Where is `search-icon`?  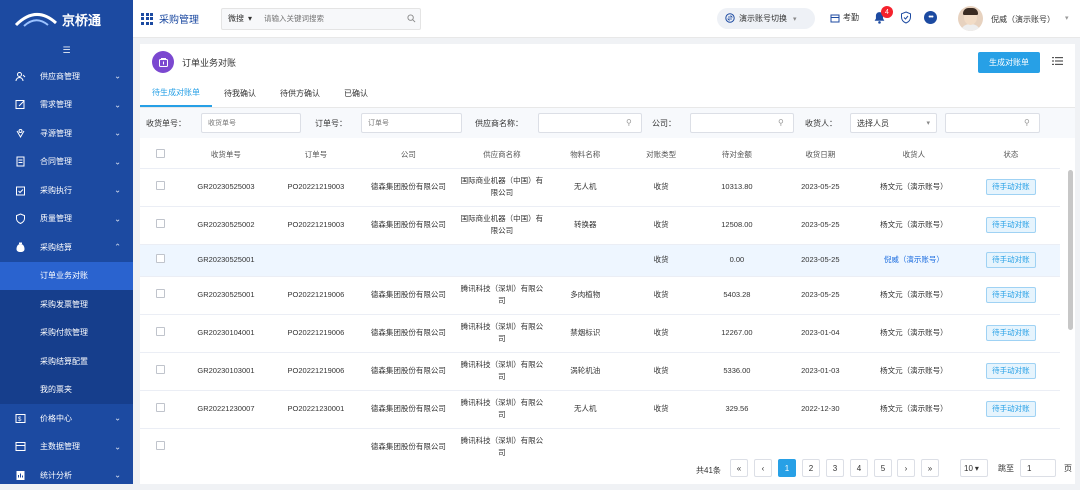
search-icon is located at coordinates (411, 18).